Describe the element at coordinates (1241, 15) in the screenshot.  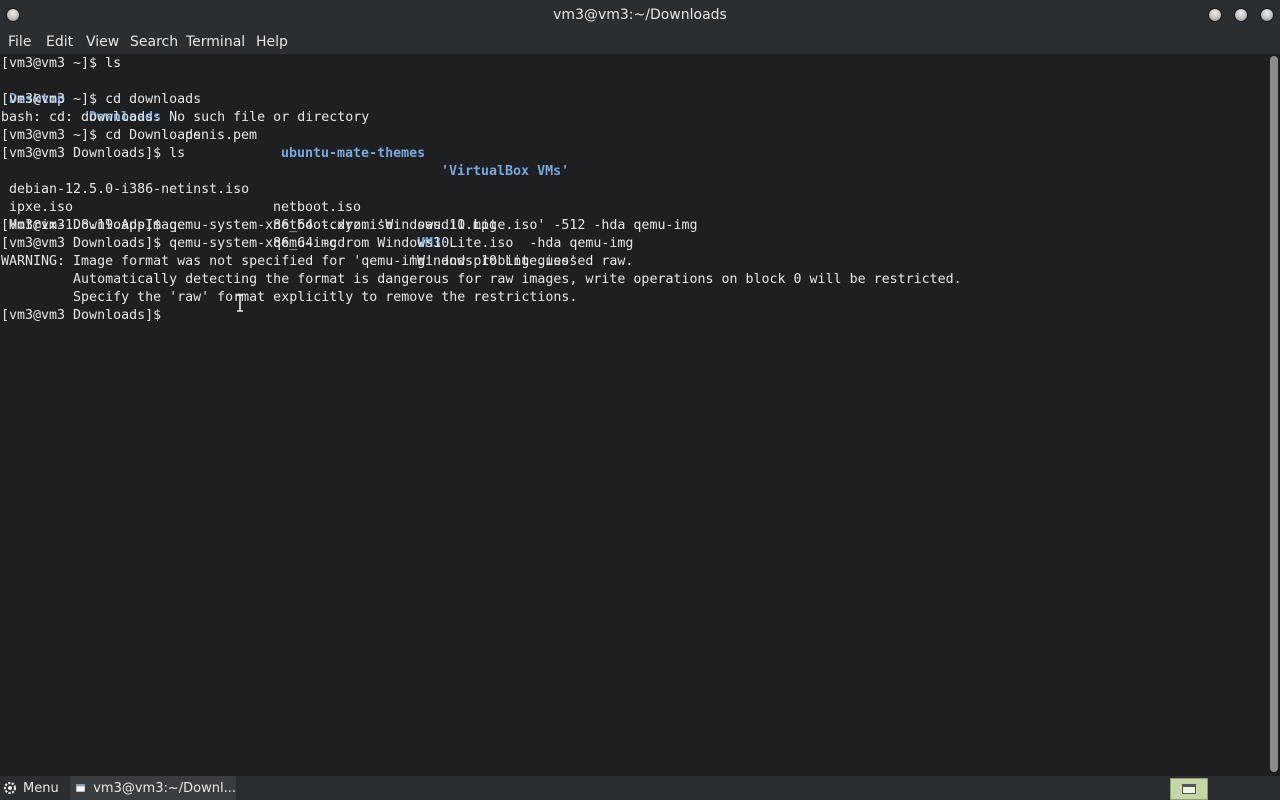
I see `maximize-icon` at that location.